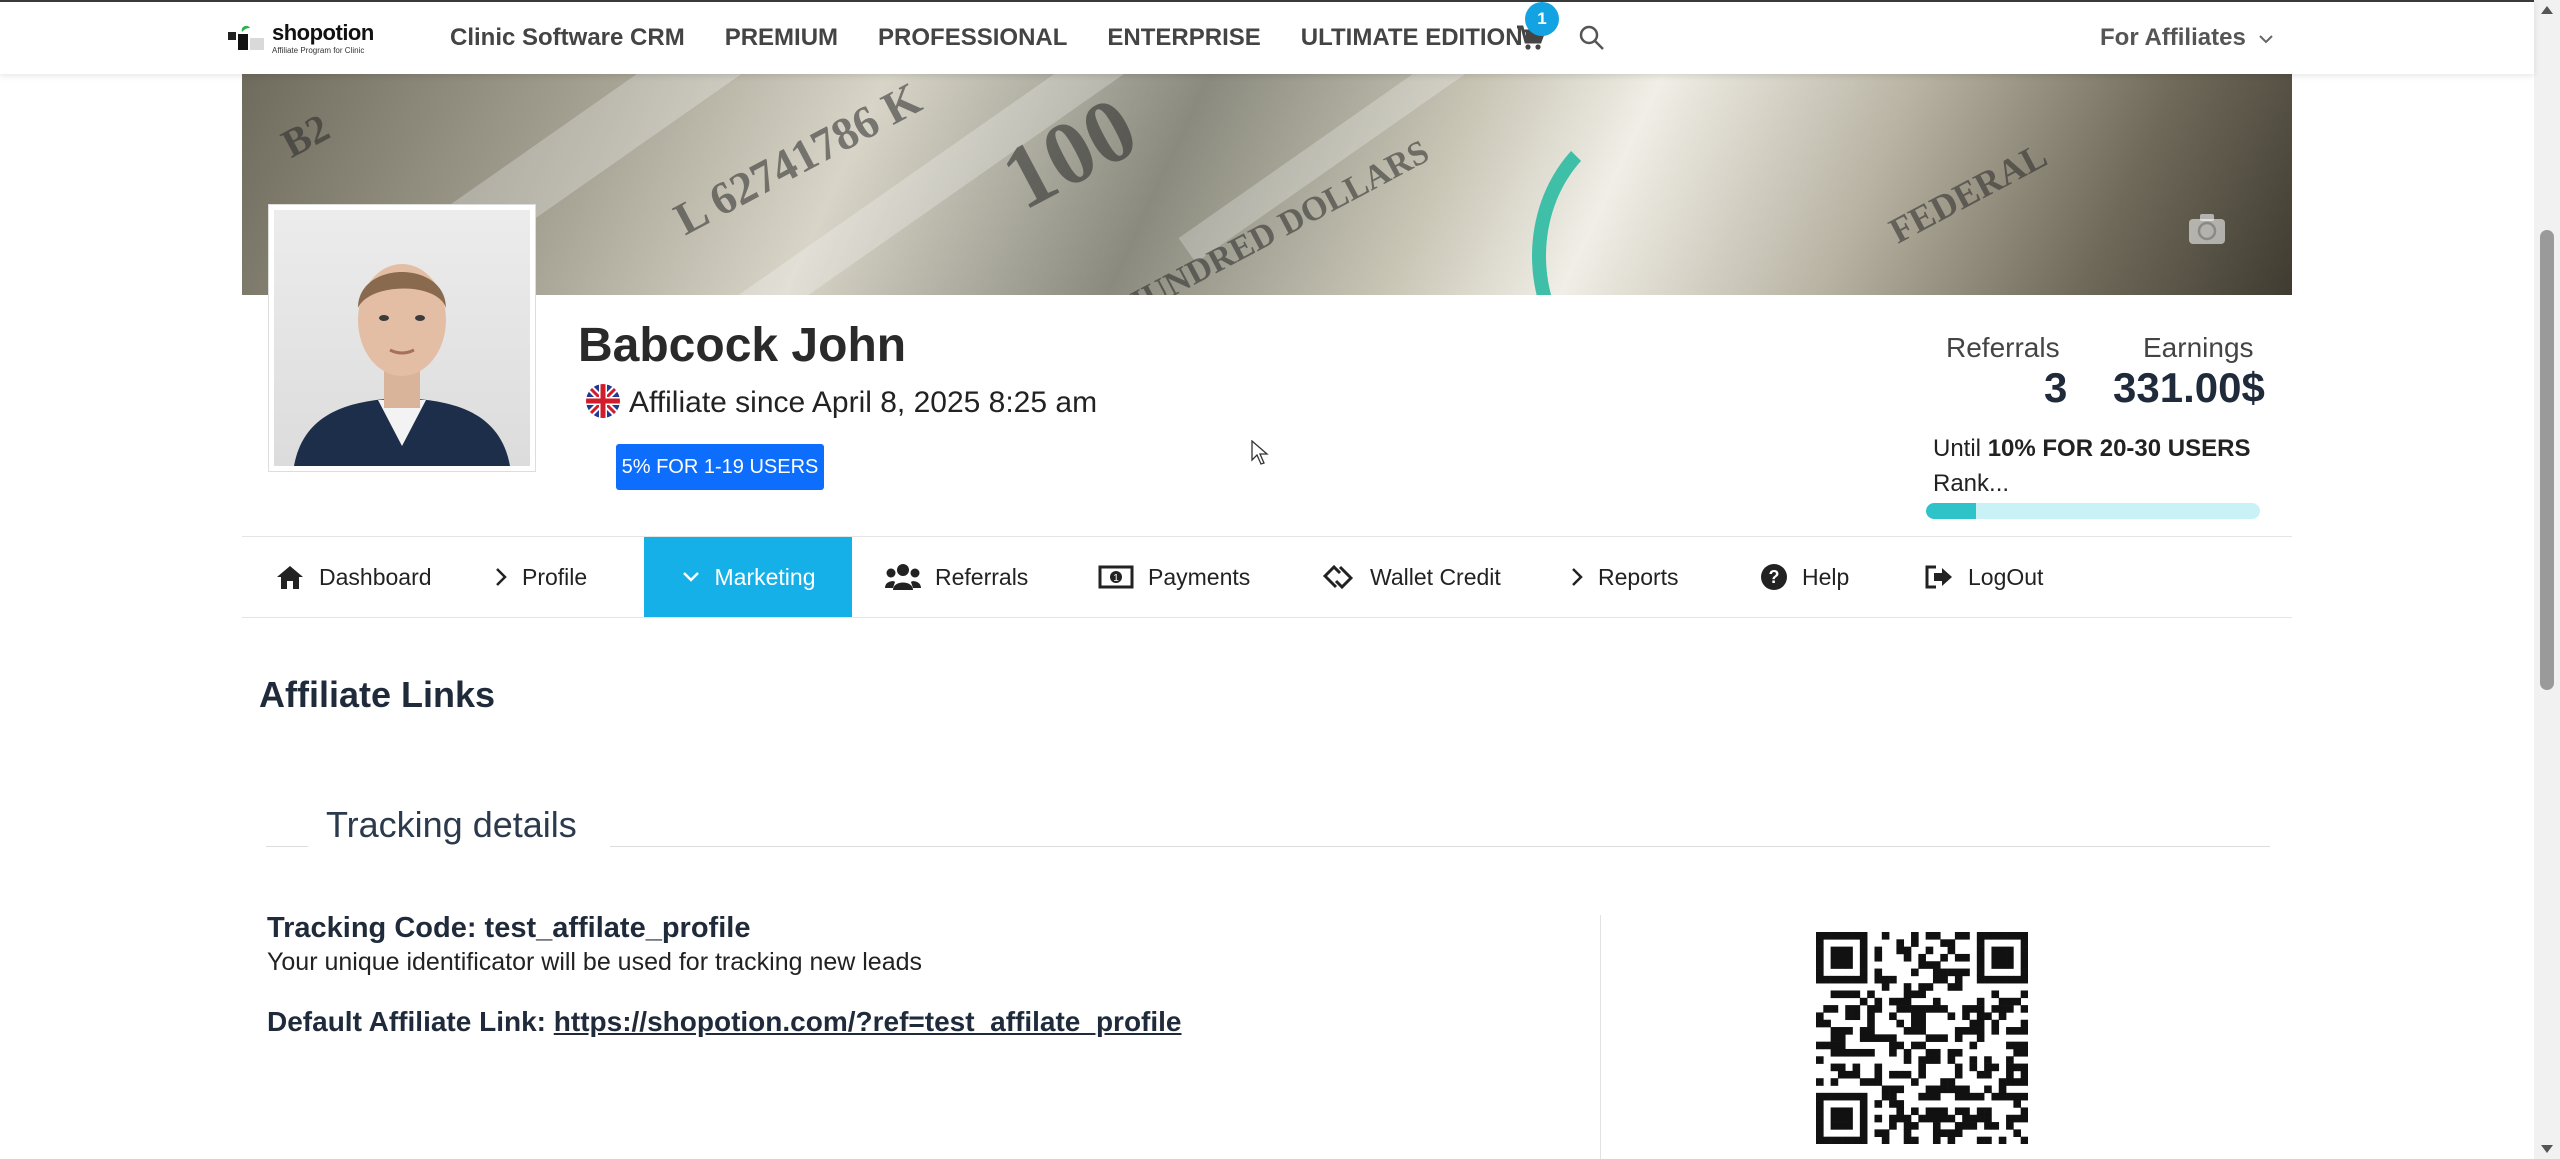  I want to click on referrals-label: Referrals, so click(2003, 347).